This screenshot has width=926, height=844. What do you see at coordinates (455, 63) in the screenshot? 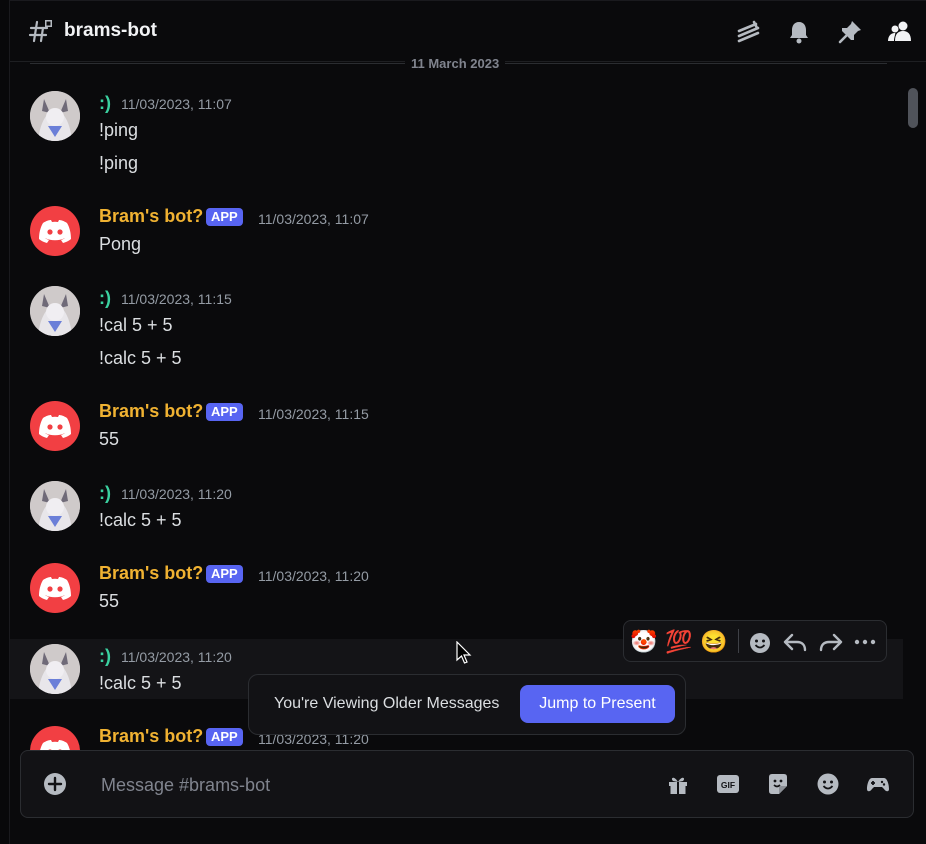
I see `date-divider-label: 11 March 2023` at bounding box center [455, 63].